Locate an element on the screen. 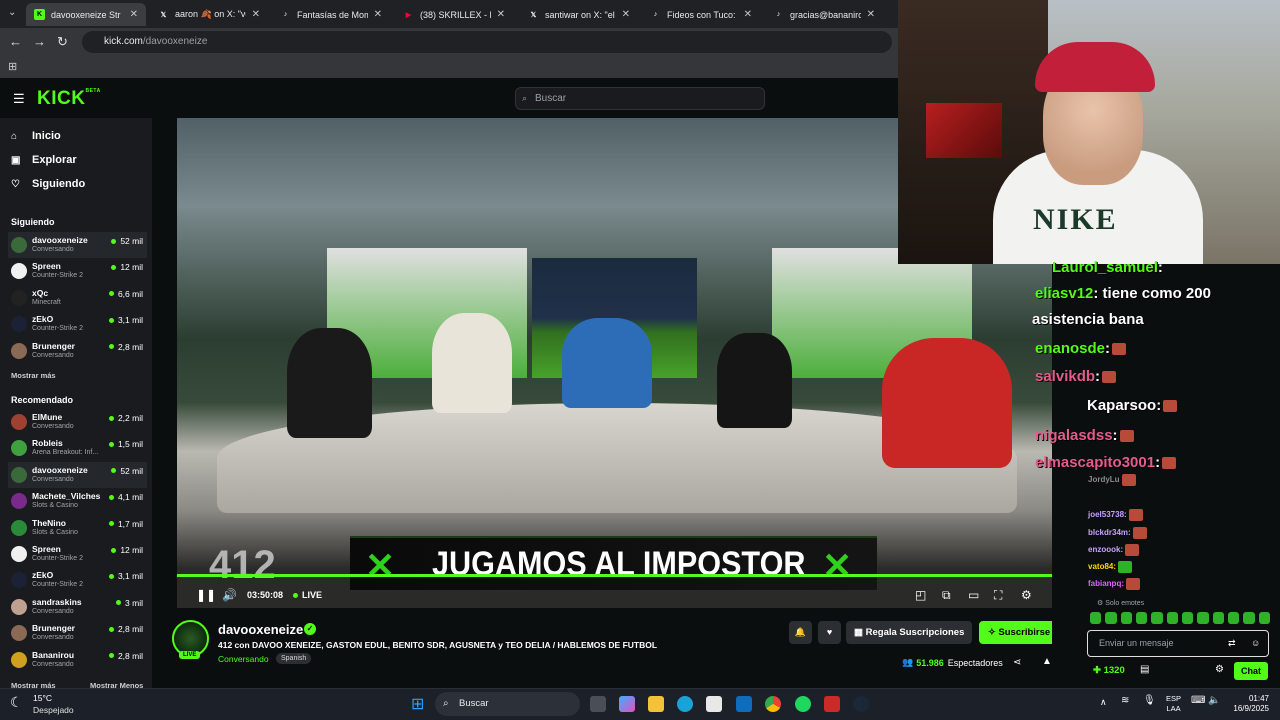 The height and width of the screenshot is (720, 1280). pip-icon: ◰ is located at coordinates (920, 595).